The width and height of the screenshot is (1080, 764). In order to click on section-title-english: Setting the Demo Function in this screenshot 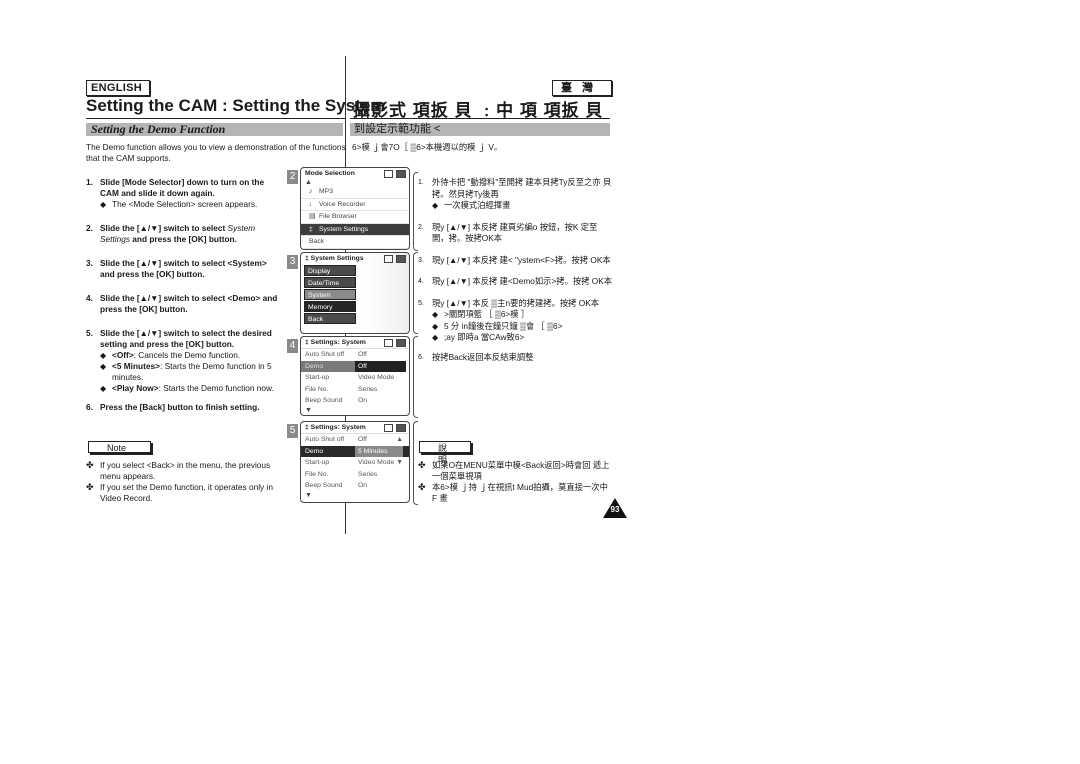, I will do `click(214, 129)`.